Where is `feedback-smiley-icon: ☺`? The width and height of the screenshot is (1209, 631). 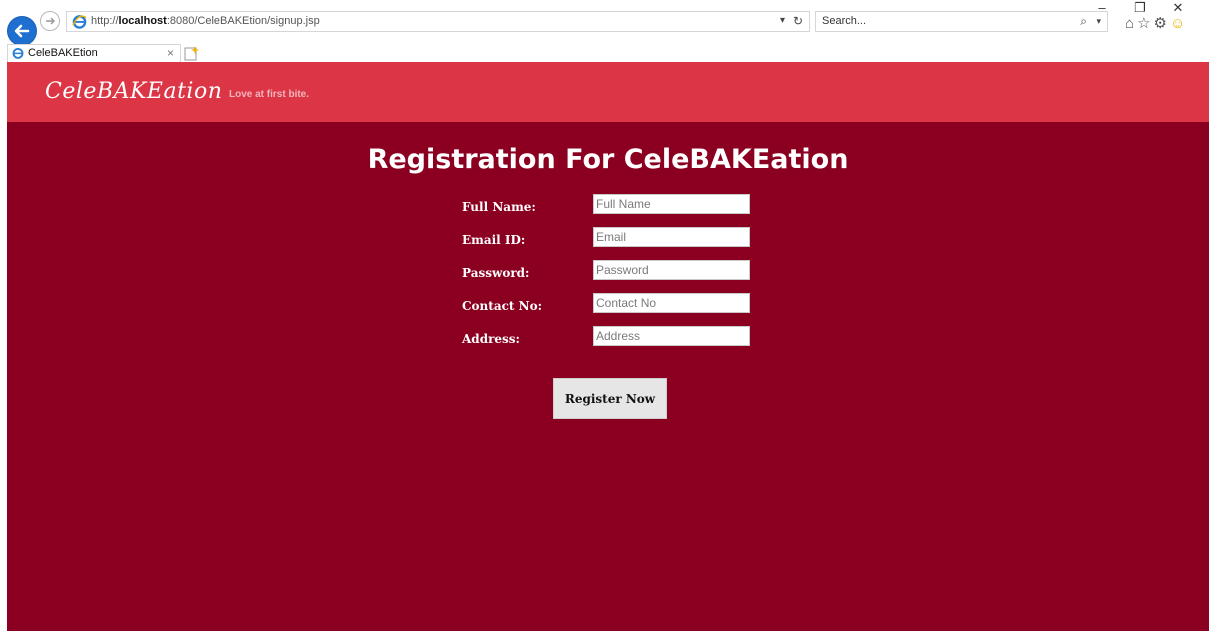
feedback-smiley-icon: ☺ is located at coordinates (1179, 23).